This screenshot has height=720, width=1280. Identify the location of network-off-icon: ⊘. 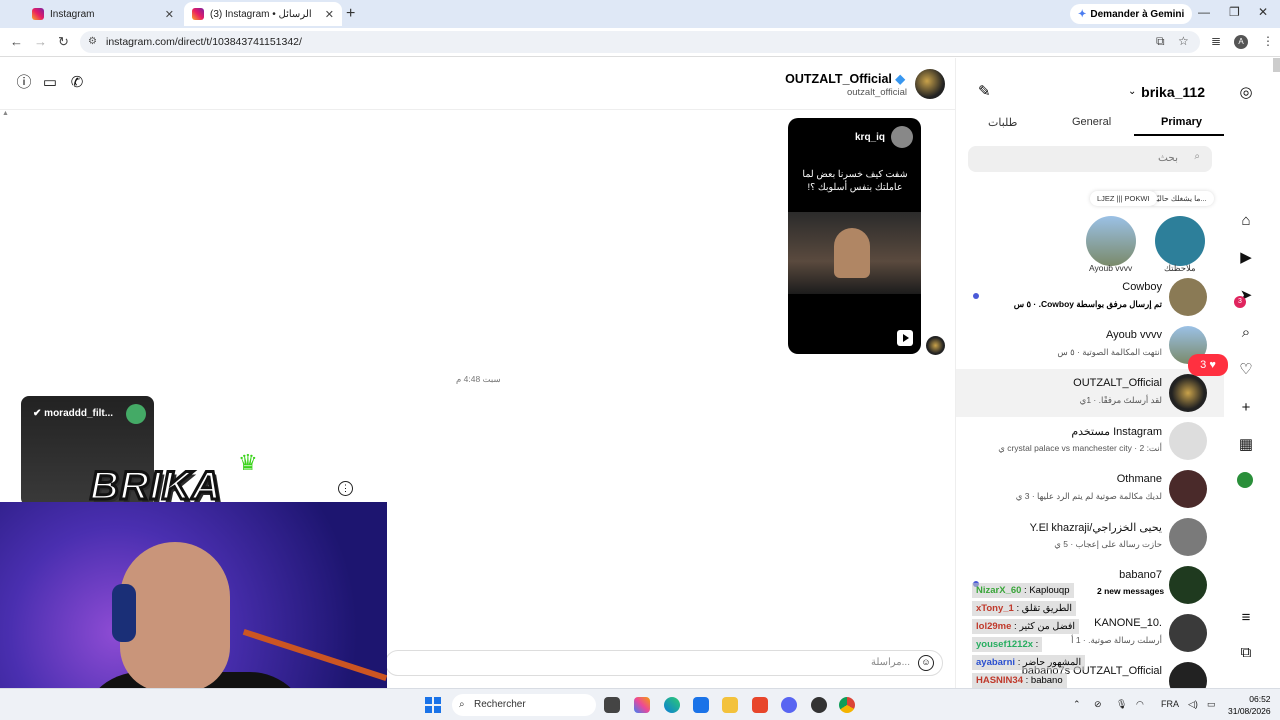
(1098, 704).